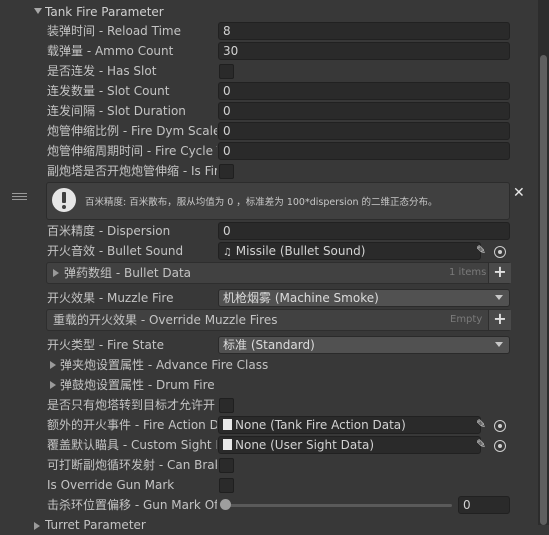  What do you see at coordinates (364, 91) in the screenshot?
I see `slot-count-field: 0` at bounding box center [364, 91].